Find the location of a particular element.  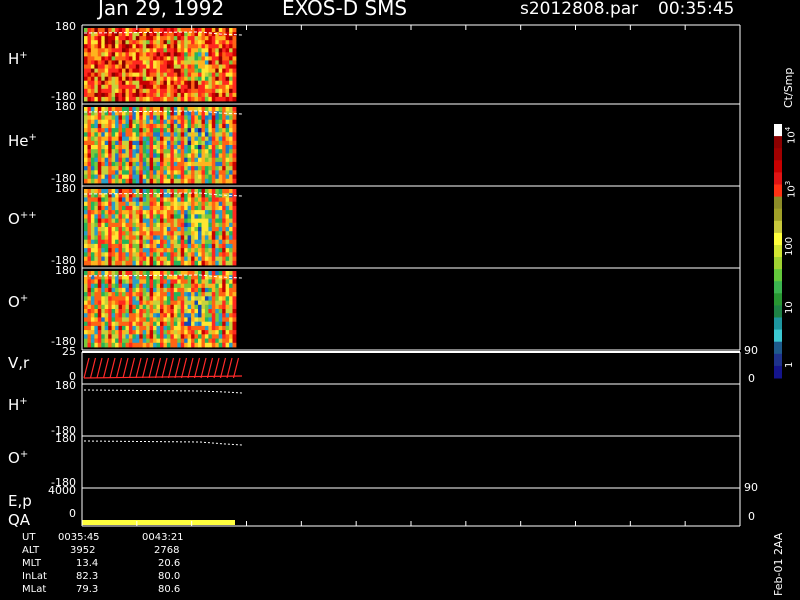

colorbar-segment is located at coordinates (778, 360).